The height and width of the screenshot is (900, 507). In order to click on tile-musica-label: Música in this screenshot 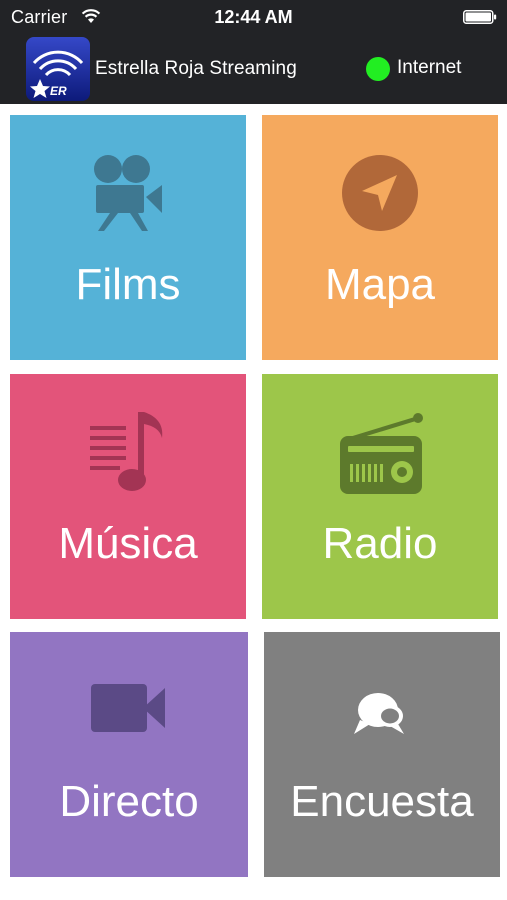, I will do `click(128, 543)`.